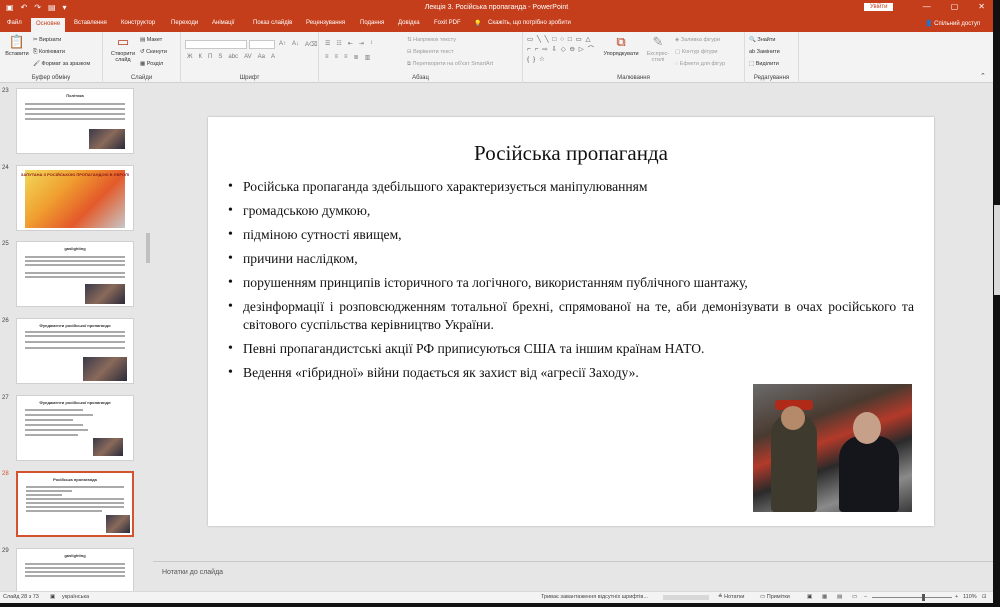 The height and width of the screenshot is (607, 1000). Describe the element at coordinates (61, 64) in the screenshot. I see `format-painter-button: 🖌 Формат за зразком` at that location.